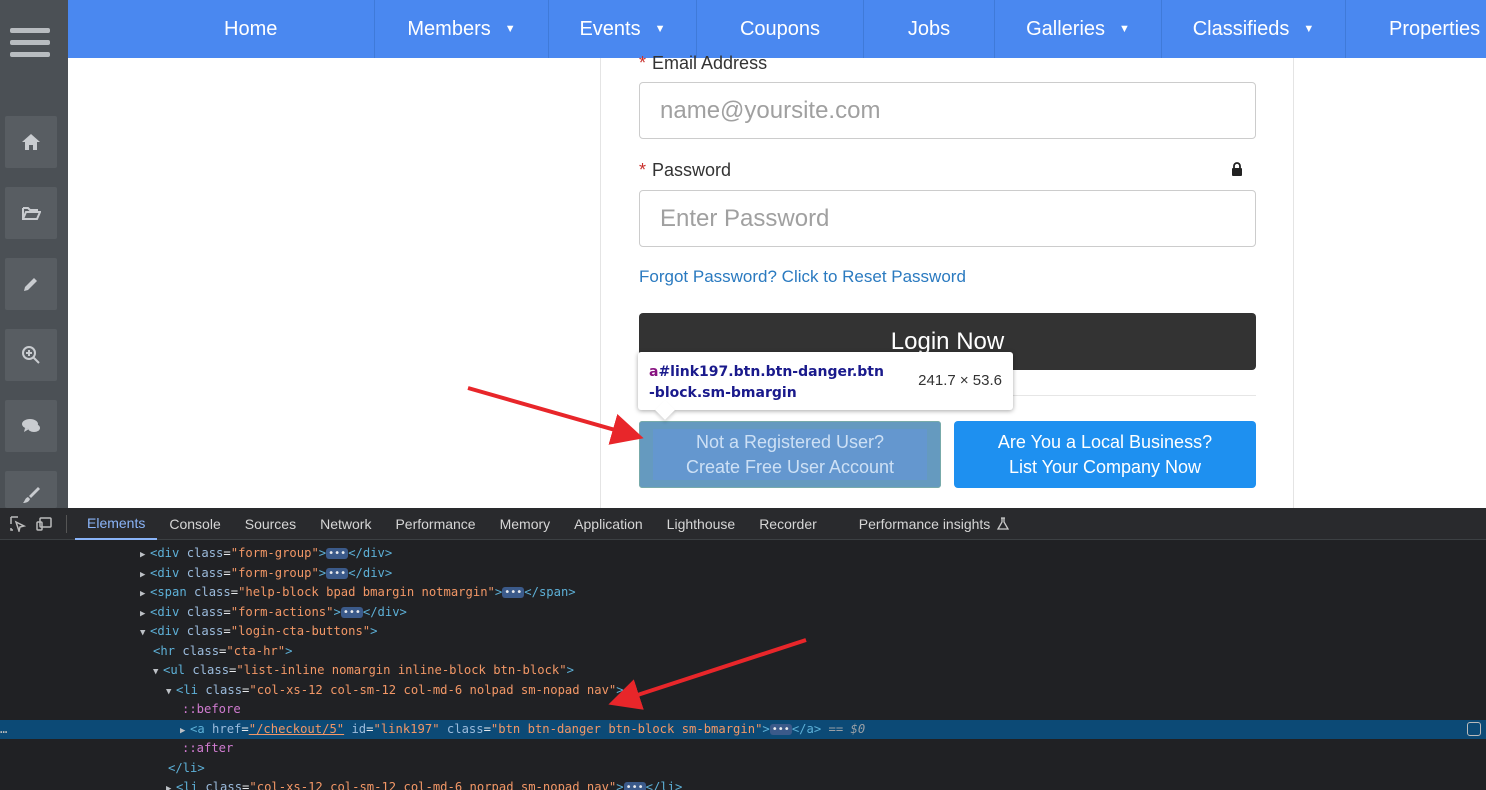 Image resolution: width=1486 pixels, height=790 pixels. I want to click on nav-events: Events ▼, so click(623, 29).